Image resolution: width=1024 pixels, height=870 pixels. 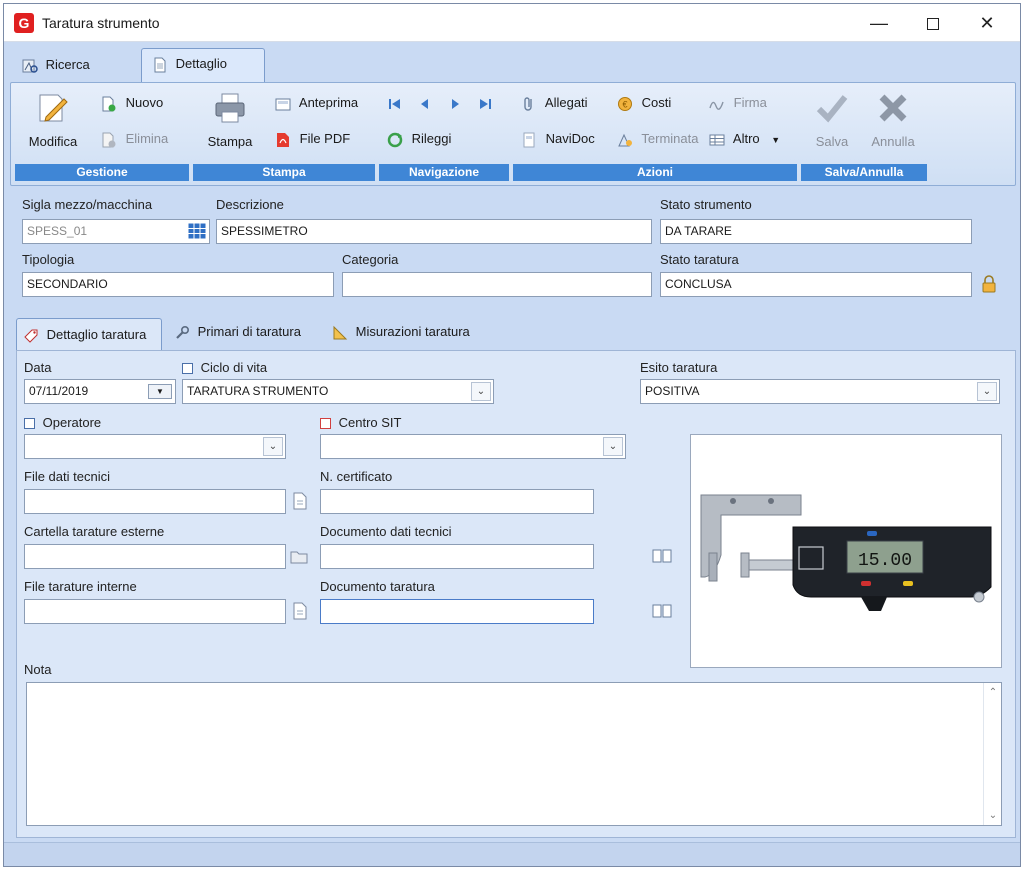 I want to click on centro-checkbox-box, so click(x=325, y=424).